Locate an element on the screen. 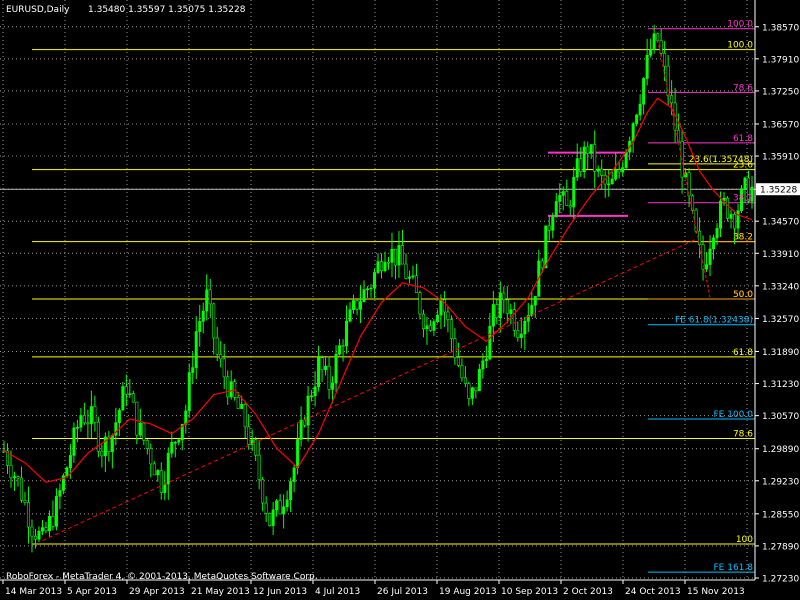  y-tick-label: 1.29230 is located at coordinates (780, 482).